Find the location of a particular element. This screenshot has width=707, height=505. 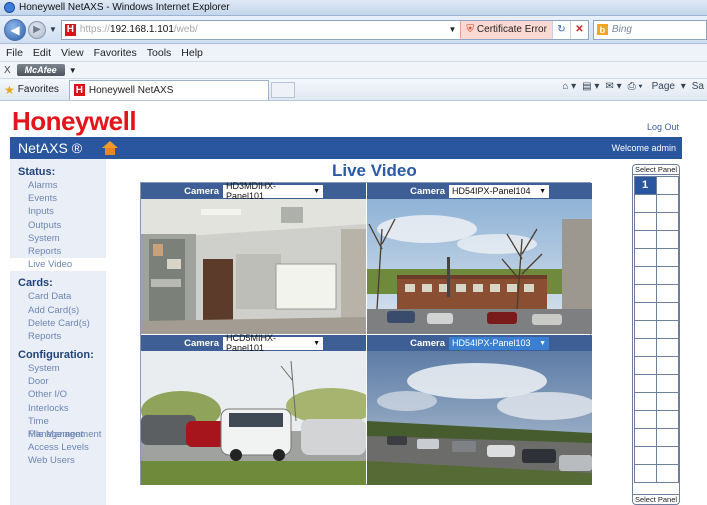

safety-menu: Sa is located at coordinates (698, 86).